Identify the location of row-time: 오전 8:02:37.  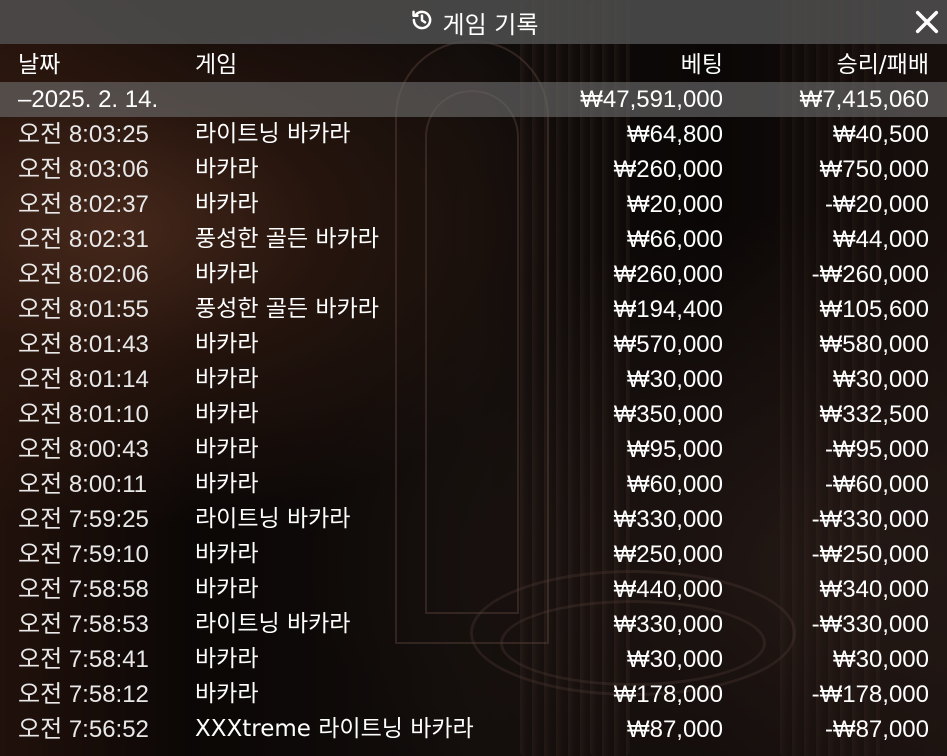
(83, 204).